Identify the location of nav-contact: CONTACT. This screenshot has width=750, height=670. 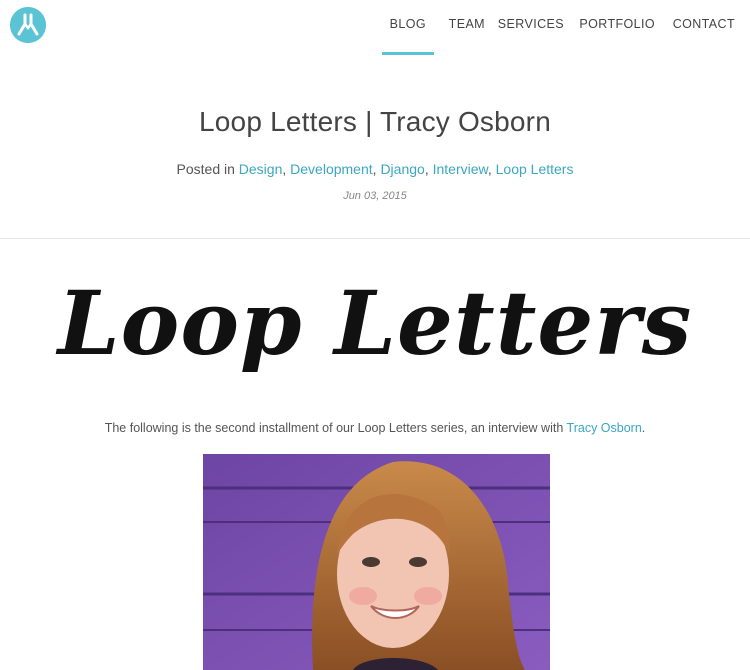
(704, 24).